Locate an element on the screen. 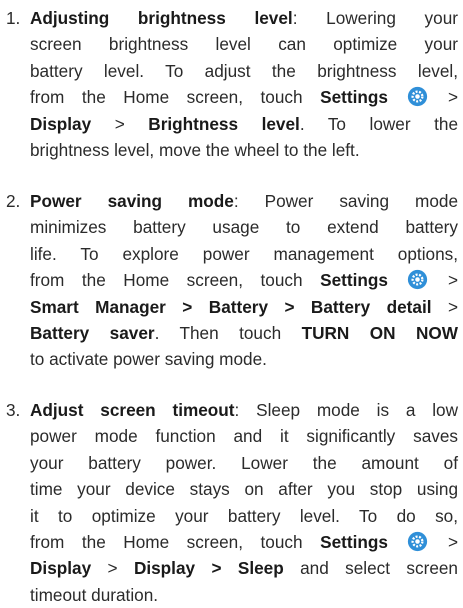 The height and width of the screenshot is (608, 463). item-title: Adjust screen timeout is located at coordinates (132, 410).